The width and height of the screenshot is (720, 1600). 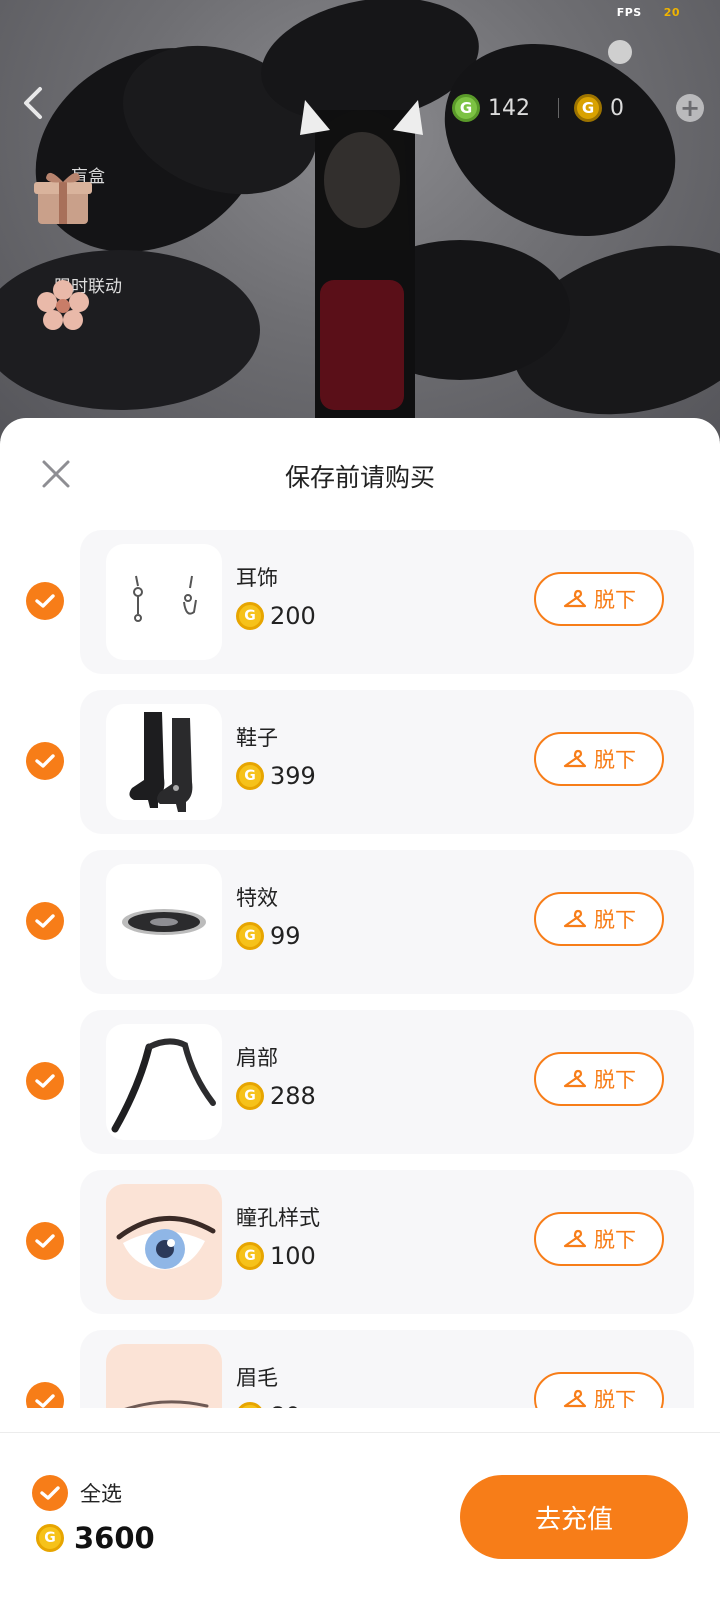 I want to click on limited-collab-entry: 限时联动, so click(x=88, y=301).